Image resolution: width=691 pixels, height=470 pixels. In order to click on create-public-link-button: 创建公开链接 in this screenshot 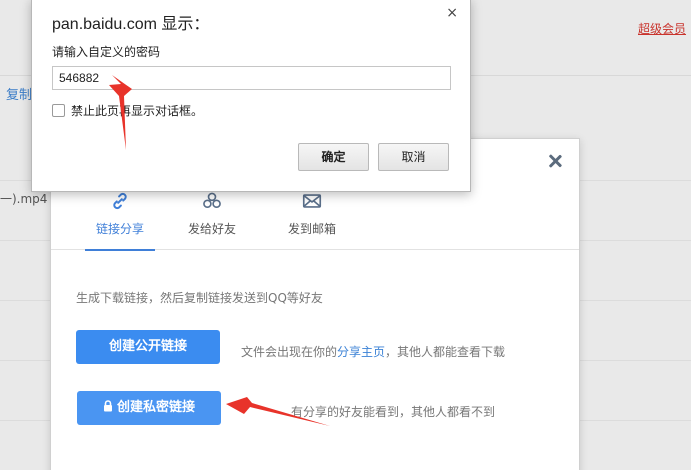, I will do `click(148, 347)`.